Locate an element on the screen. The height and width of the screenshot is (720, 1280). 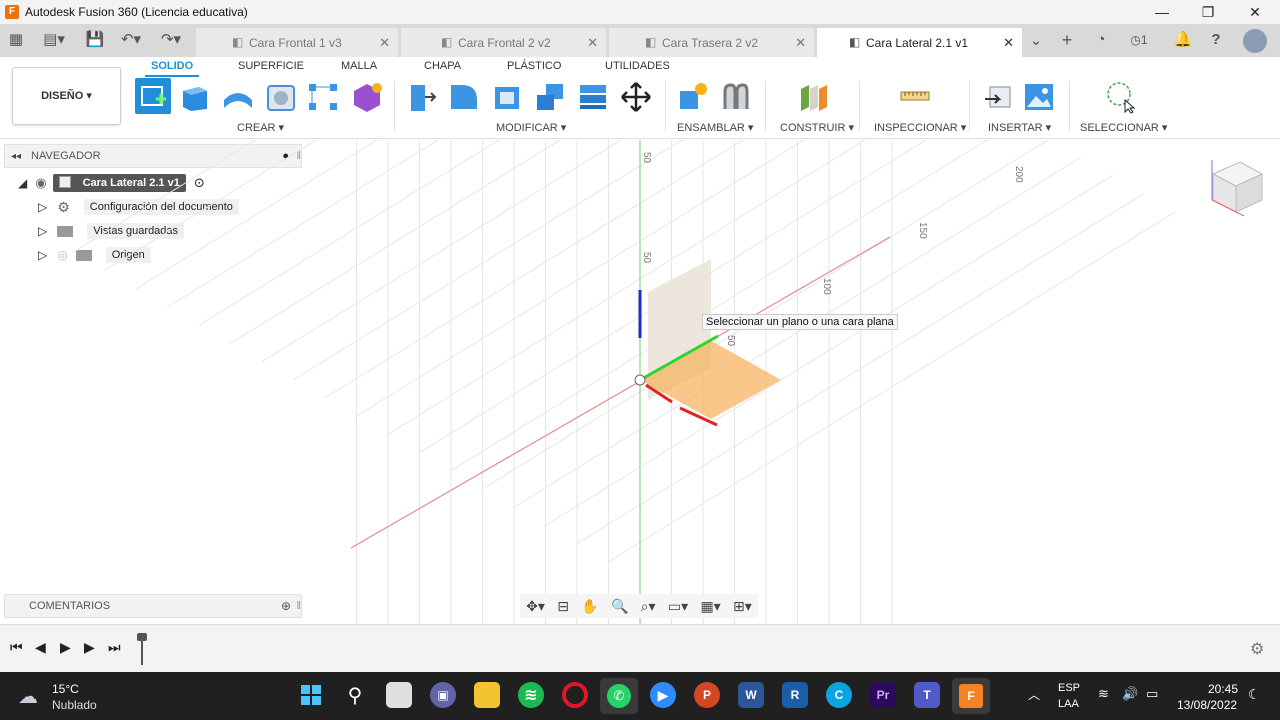
tab-cara-lateral-2-1: ◧ Cara Lateral 2.1 v1 ✕ is located at coordinates (919, 42).